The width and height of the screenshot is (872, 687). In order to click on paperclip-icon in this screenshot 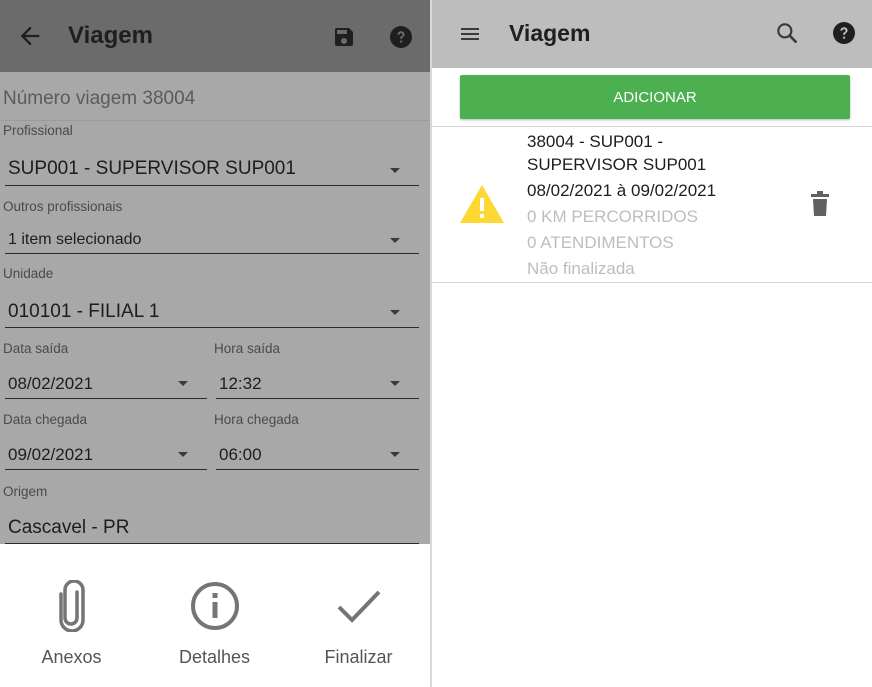, I will do `click(71, 606)`.